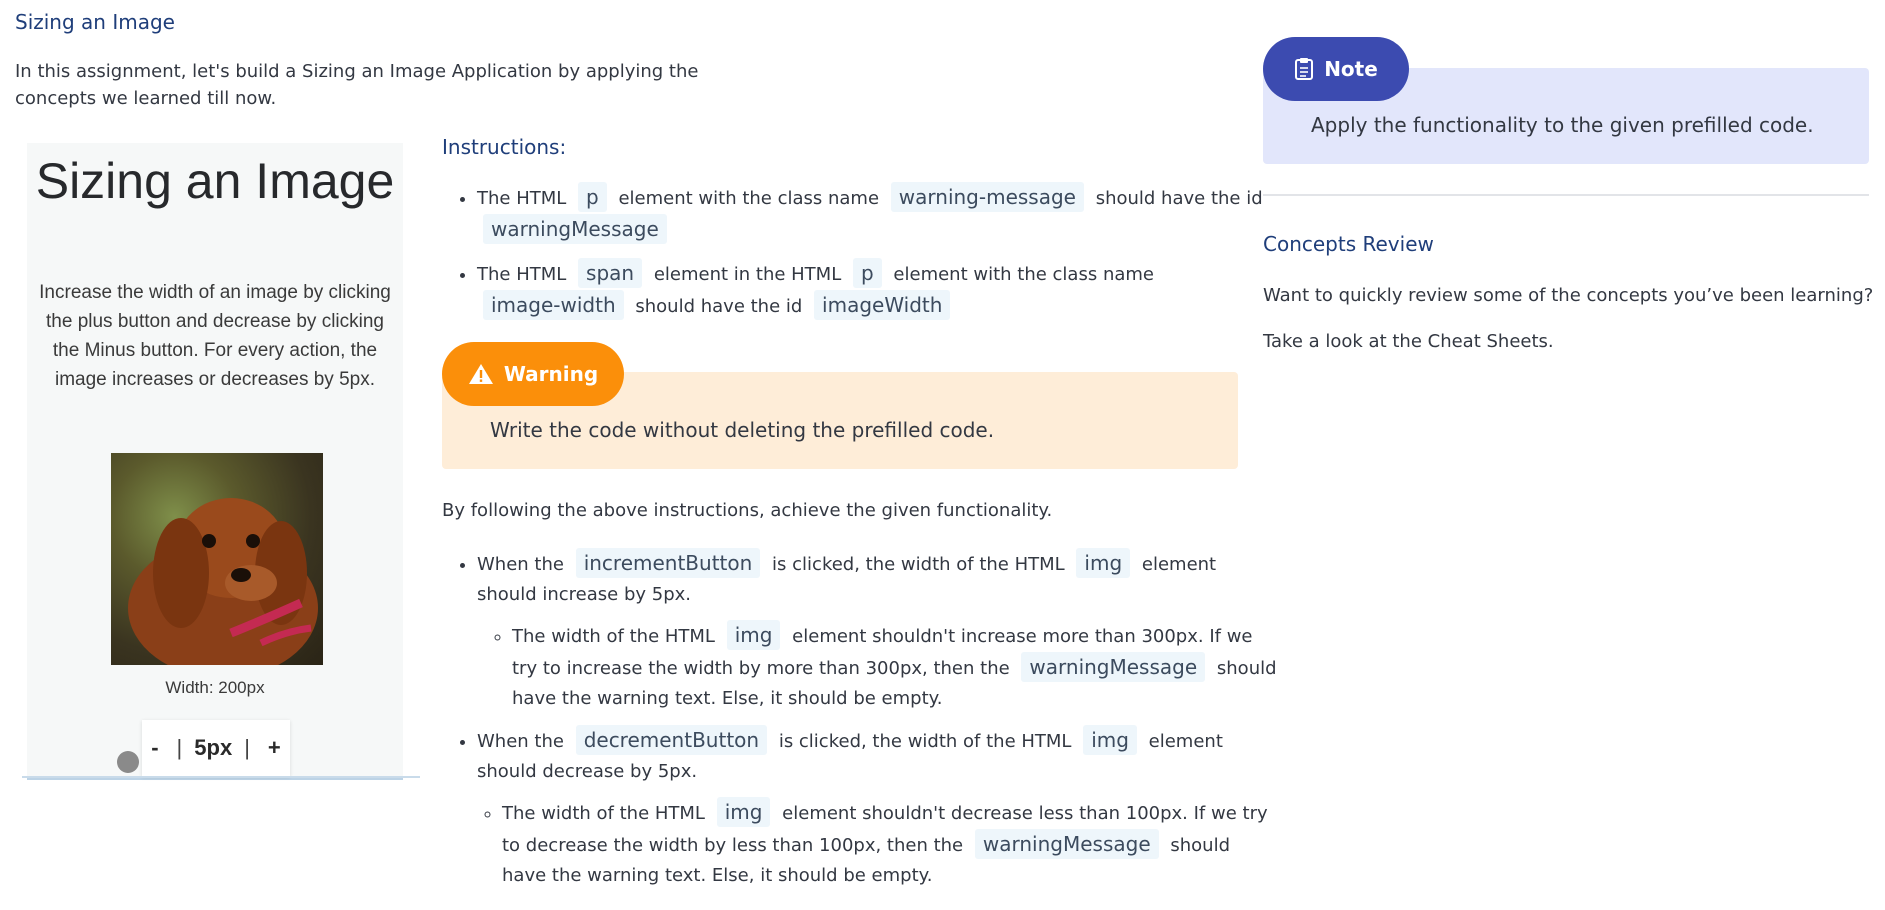 Image resolution: width=1885 pixels, height=910 pixels. Describe the element at coordinates (215, 687) in the screenshot. I see `image-width-text: Width: 200px` at that location.